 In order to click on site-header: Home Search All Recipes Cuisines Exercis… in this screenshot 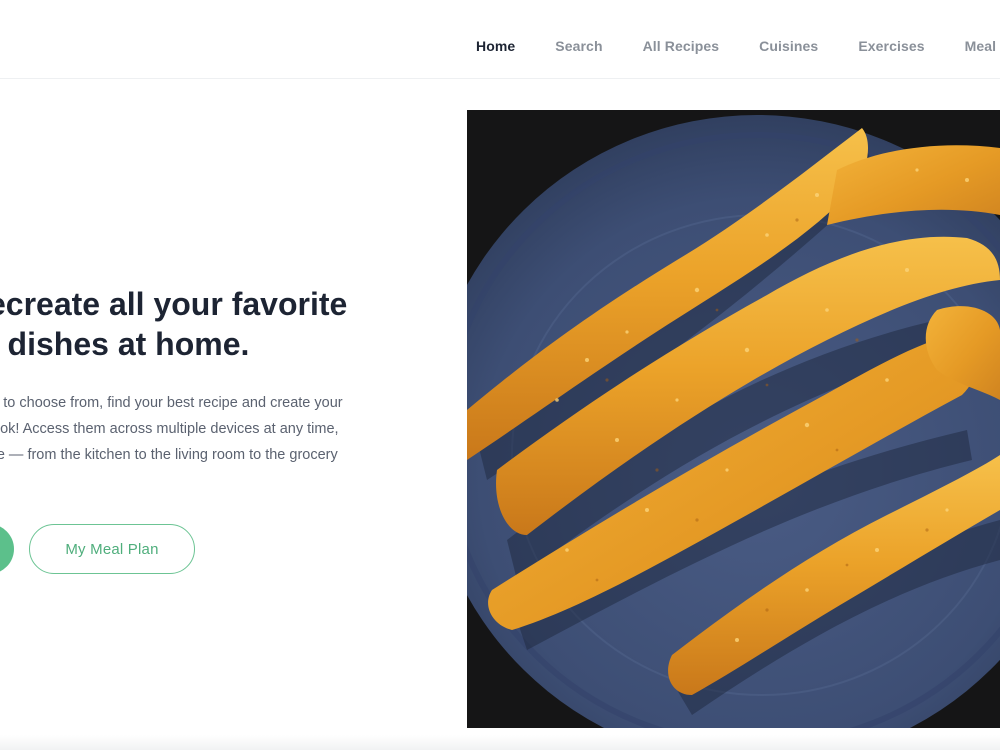, I will do `click(500, 39)`.